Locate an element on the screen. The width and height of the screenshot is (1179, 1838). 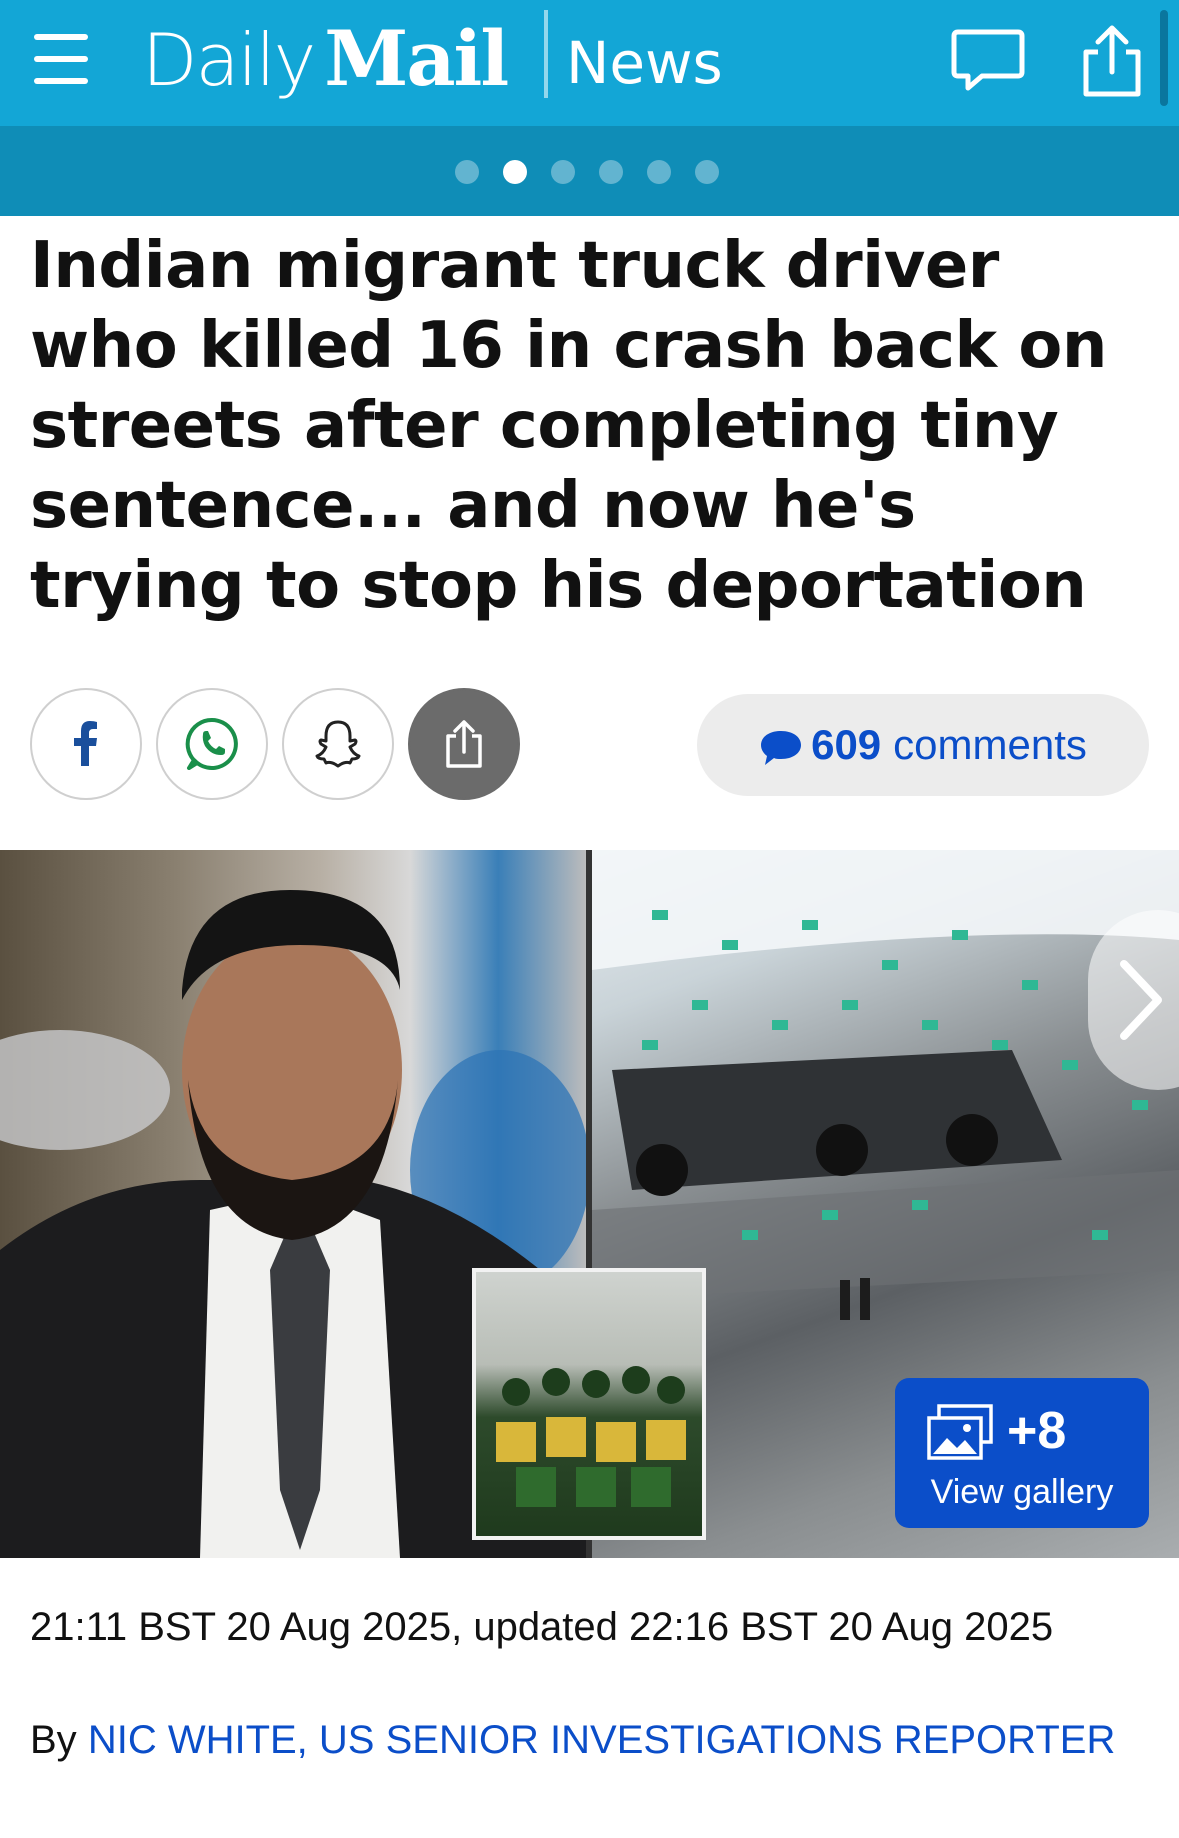
comments-label: comments is located at coordinates (990, 744).